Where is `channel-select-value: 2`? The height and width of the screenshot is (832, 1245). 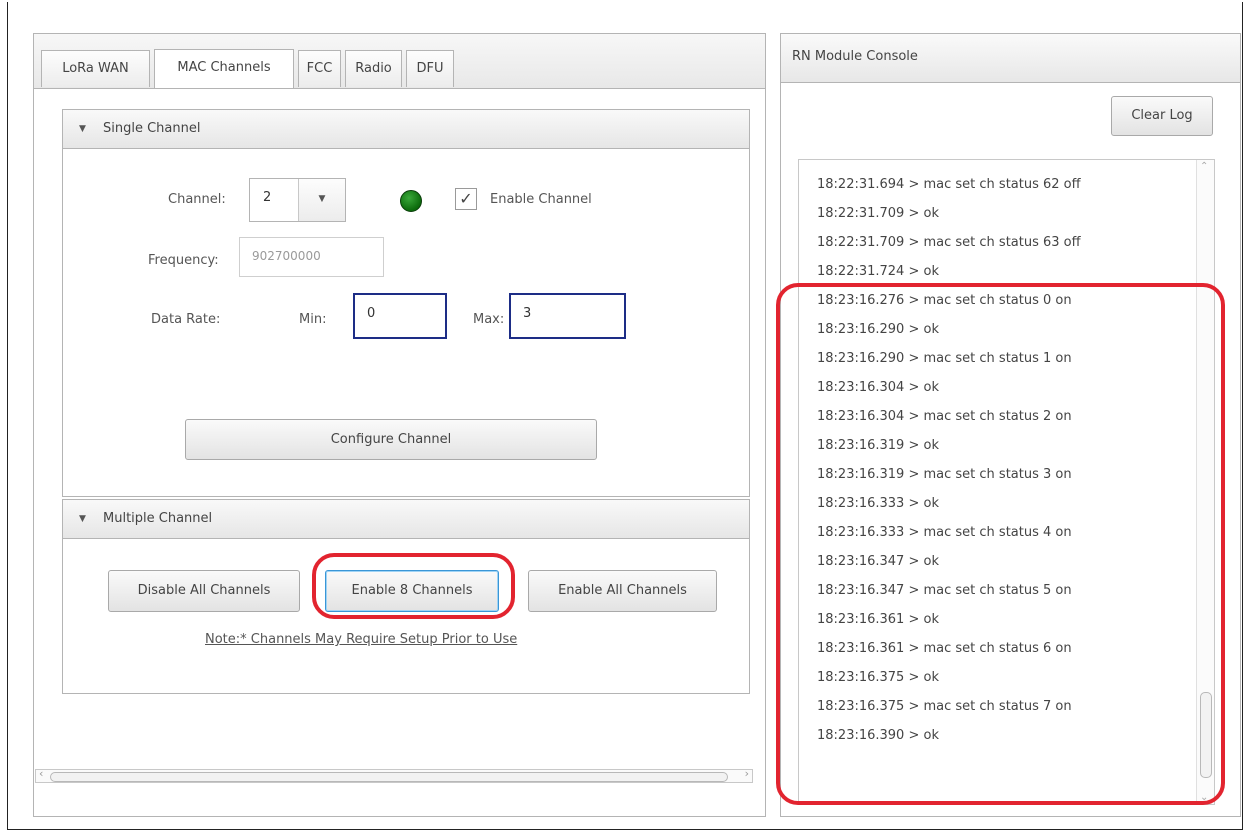 channel-select-value: 2 is located at coordinates (267, 197).